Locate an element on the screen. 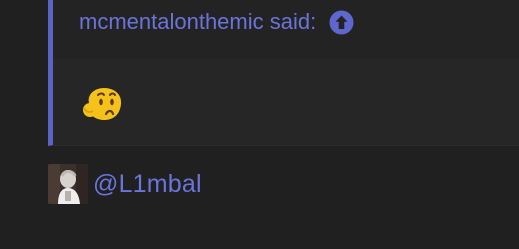  user-mention-link: @L1mbal is located at coordinates (147, 184).